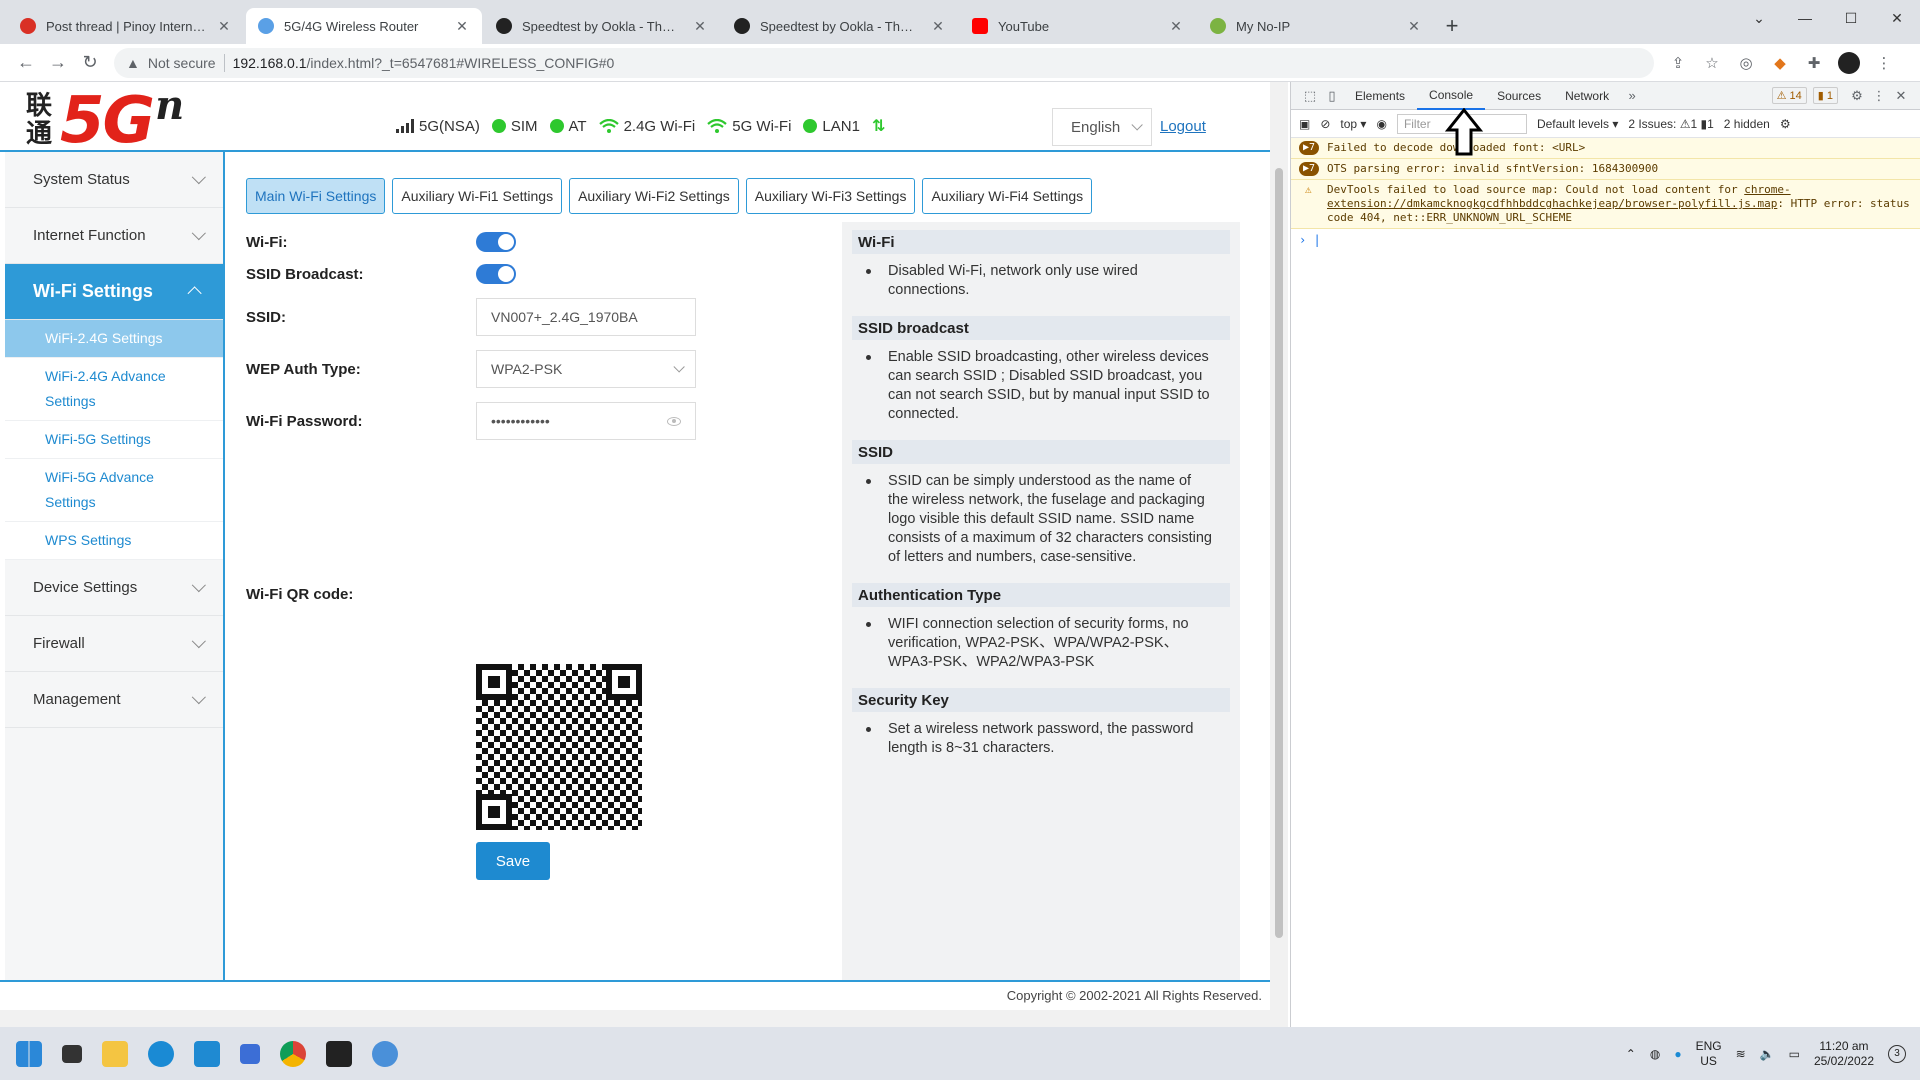 This screenshot has height=1080, width=1920. What do you see at coordinates (1577, 124) in the screenshot?
I see `levels-select: Default levels ▾` at bounding box center [1577, 124].